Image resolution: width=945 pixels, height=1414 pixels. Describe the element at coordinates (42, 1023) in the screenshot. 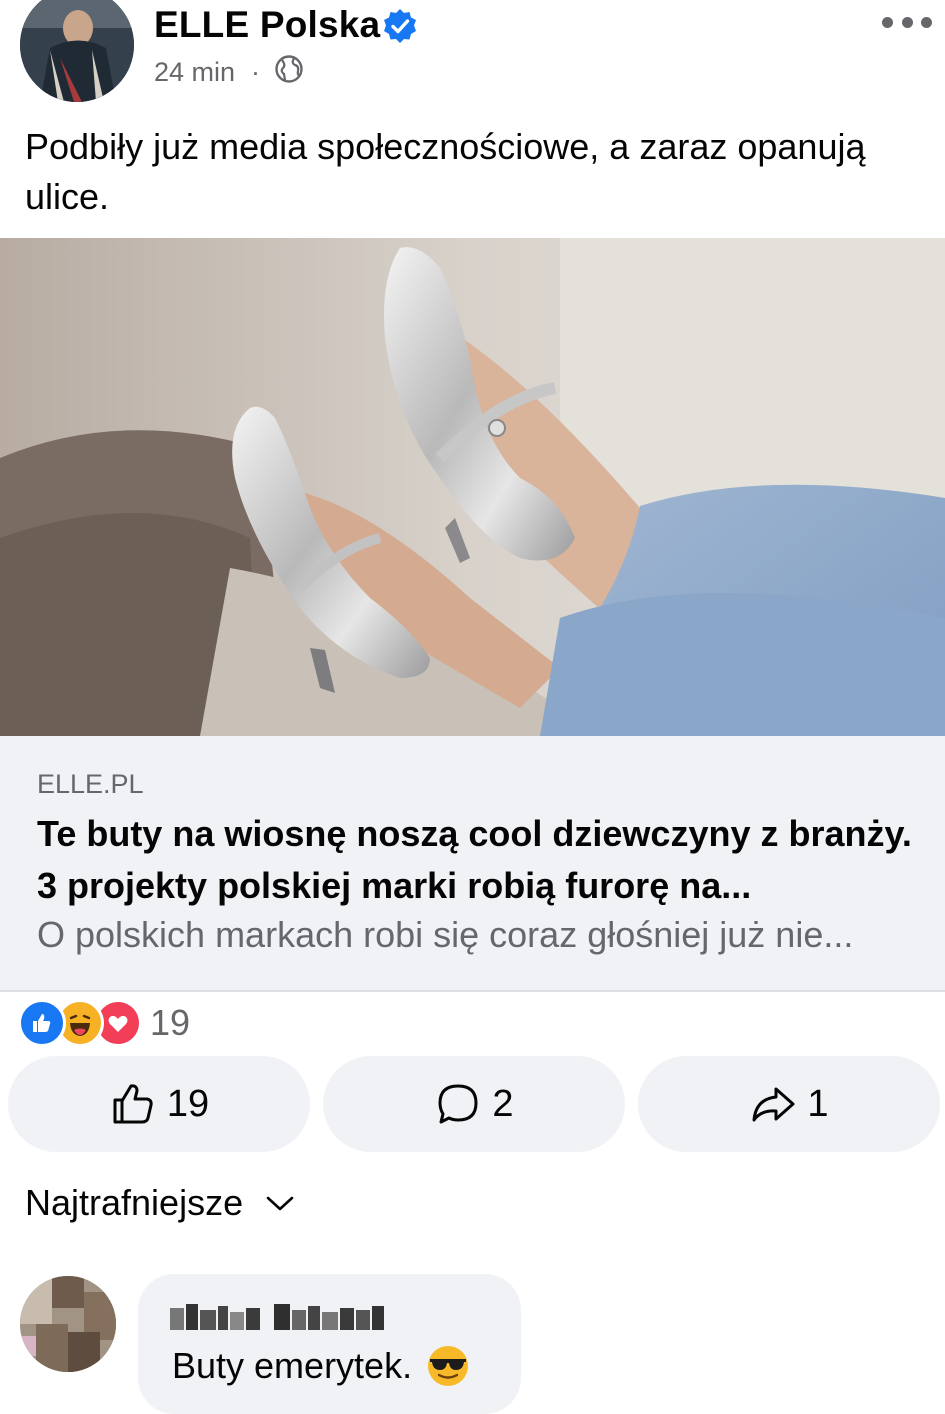

I see `like-reaction-icon` at that location.